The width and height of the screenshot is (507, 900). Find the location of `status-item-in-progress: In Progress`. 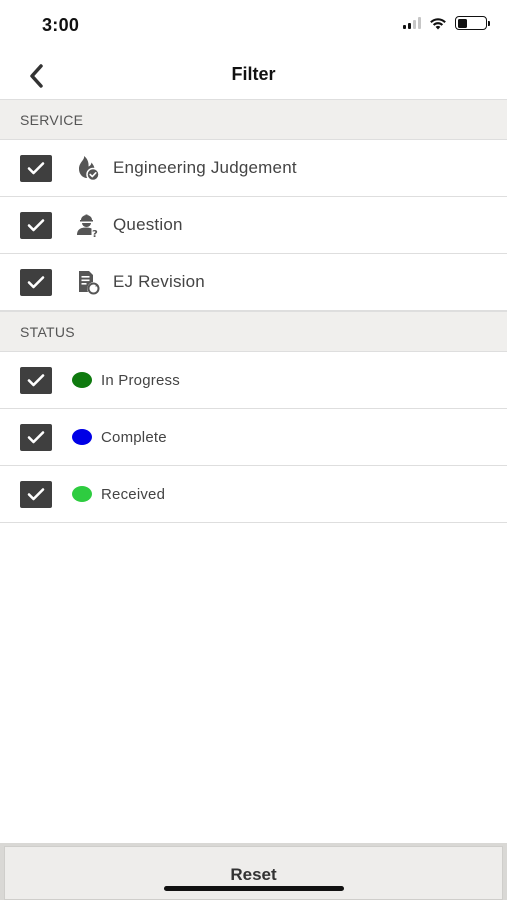

status-item-in-progress: In Progress is located at coordinates (253, 380).